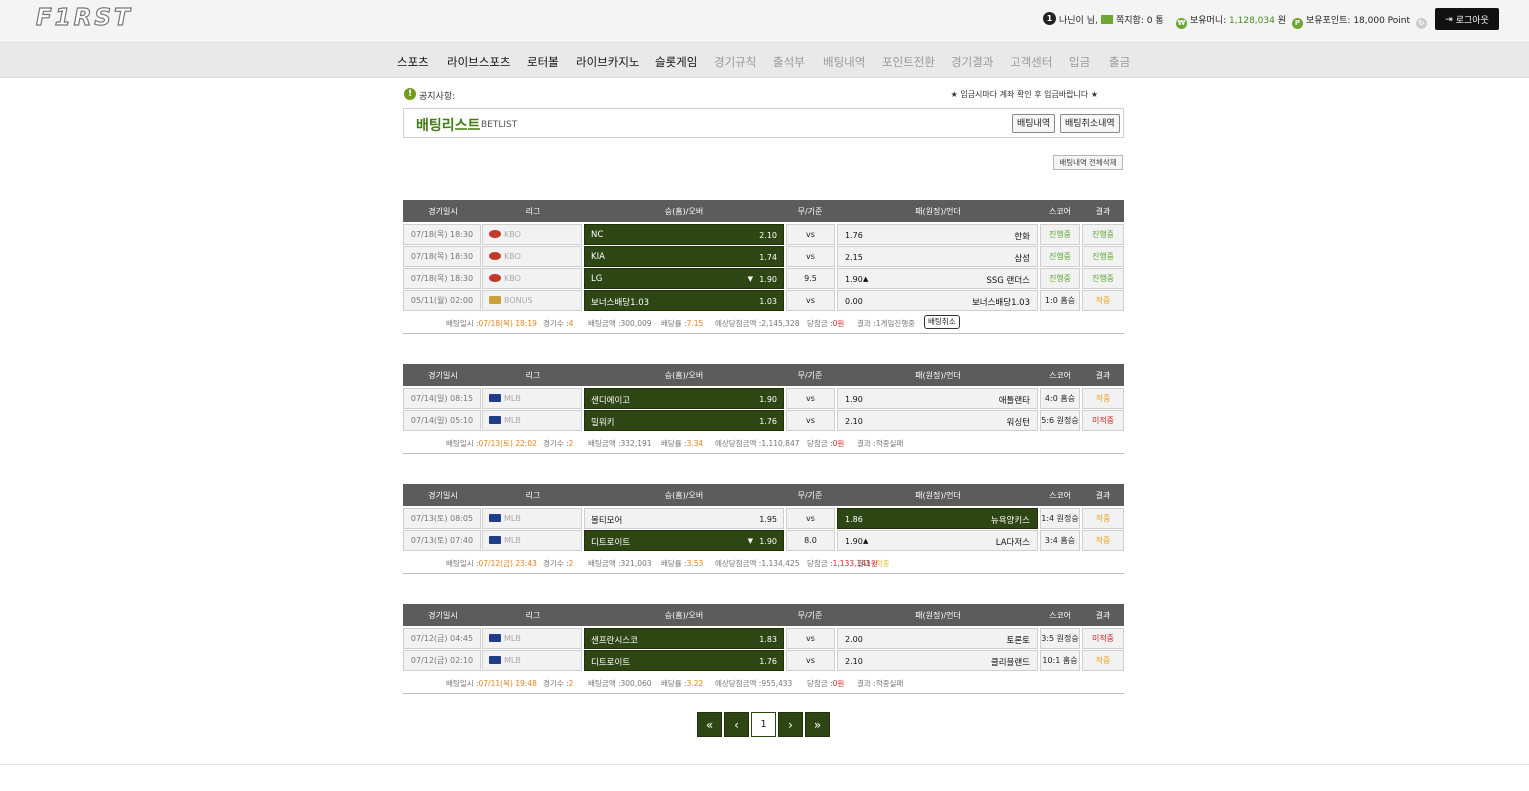  I want to click on summary-odds: 배당률 :3.22, so click(682, 683).